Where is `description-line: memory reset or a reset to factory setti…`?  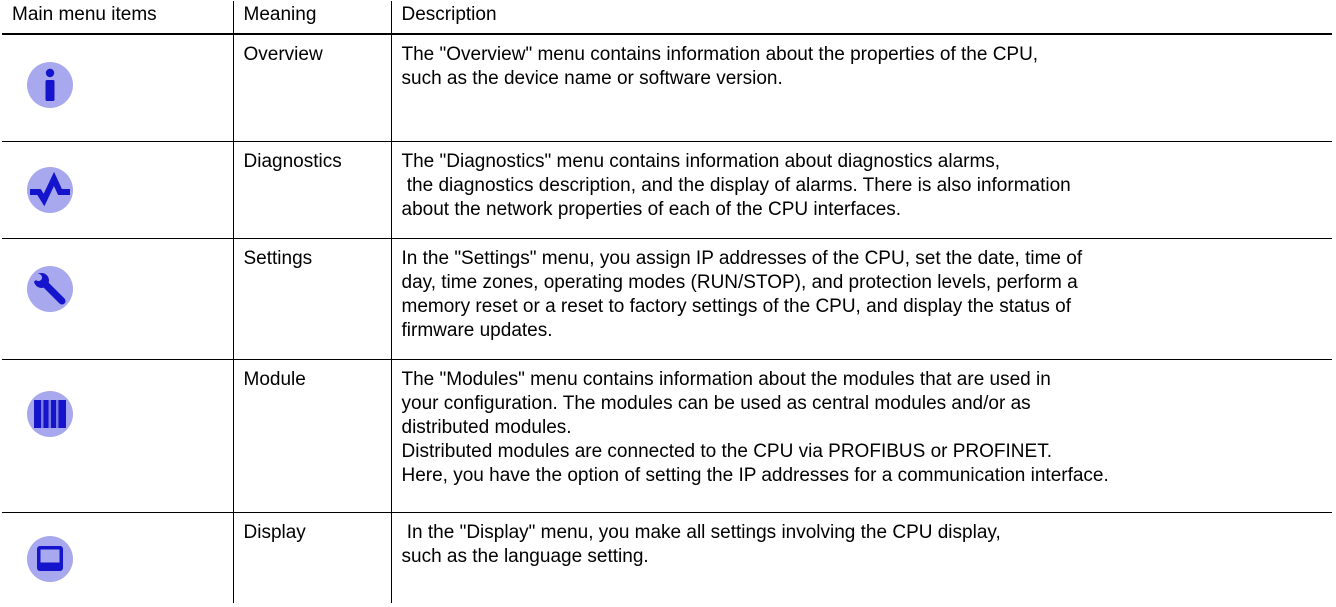
description-line: memory reset or a reset to factory setti… is located at coordinates (736, 306).